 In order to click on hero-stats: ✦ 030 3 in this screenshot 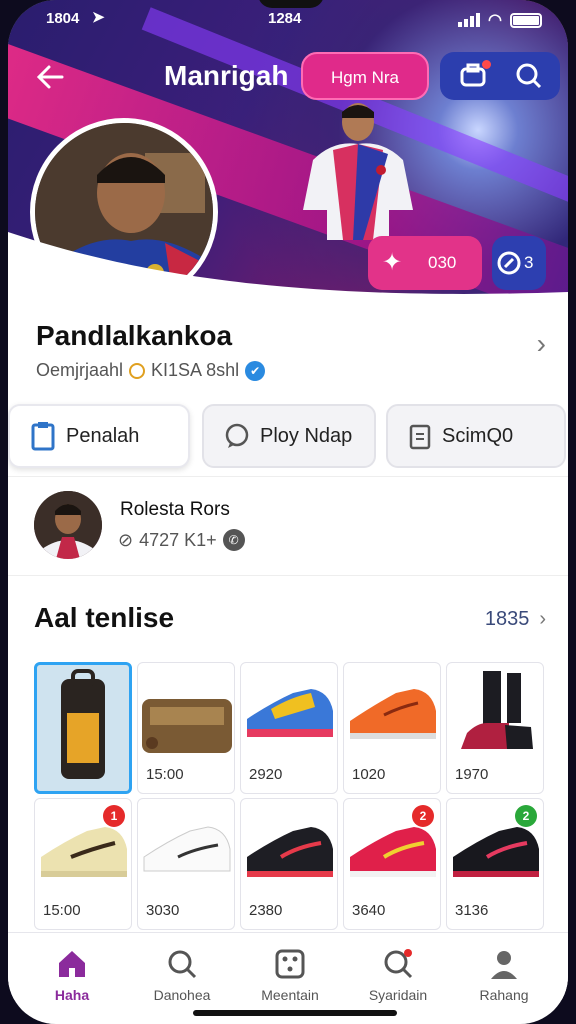, I will do `click(461, 263)`.